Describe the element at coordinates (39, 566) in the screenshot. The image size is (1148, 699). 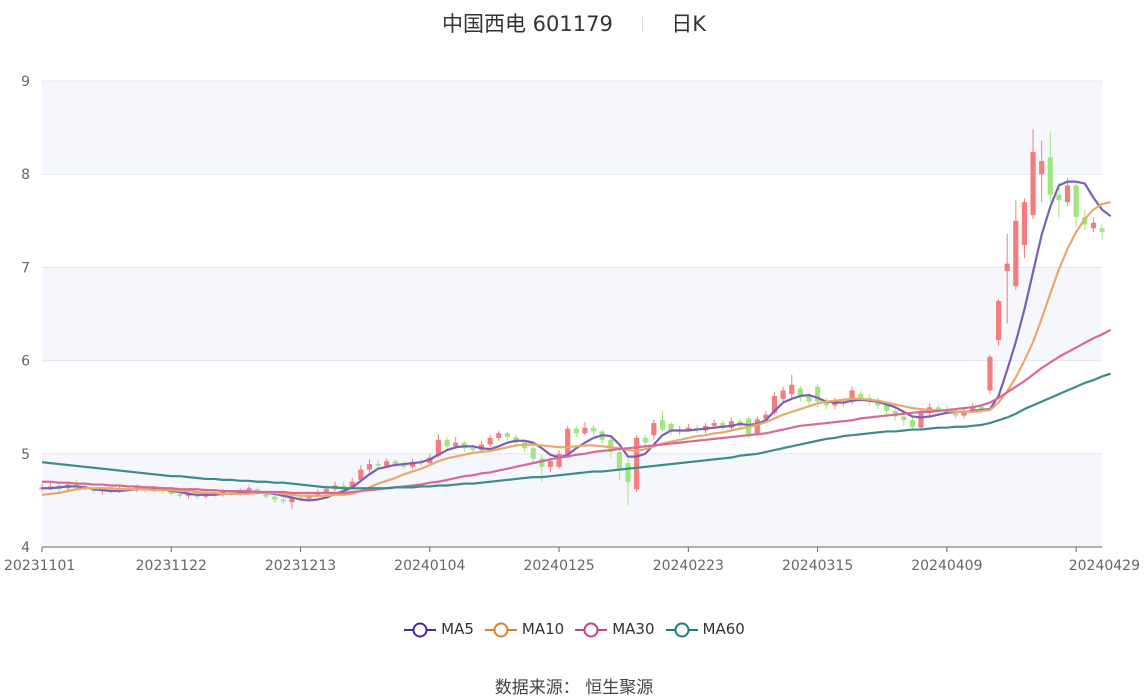
I see `x-tick-label: 20231101` at that location.